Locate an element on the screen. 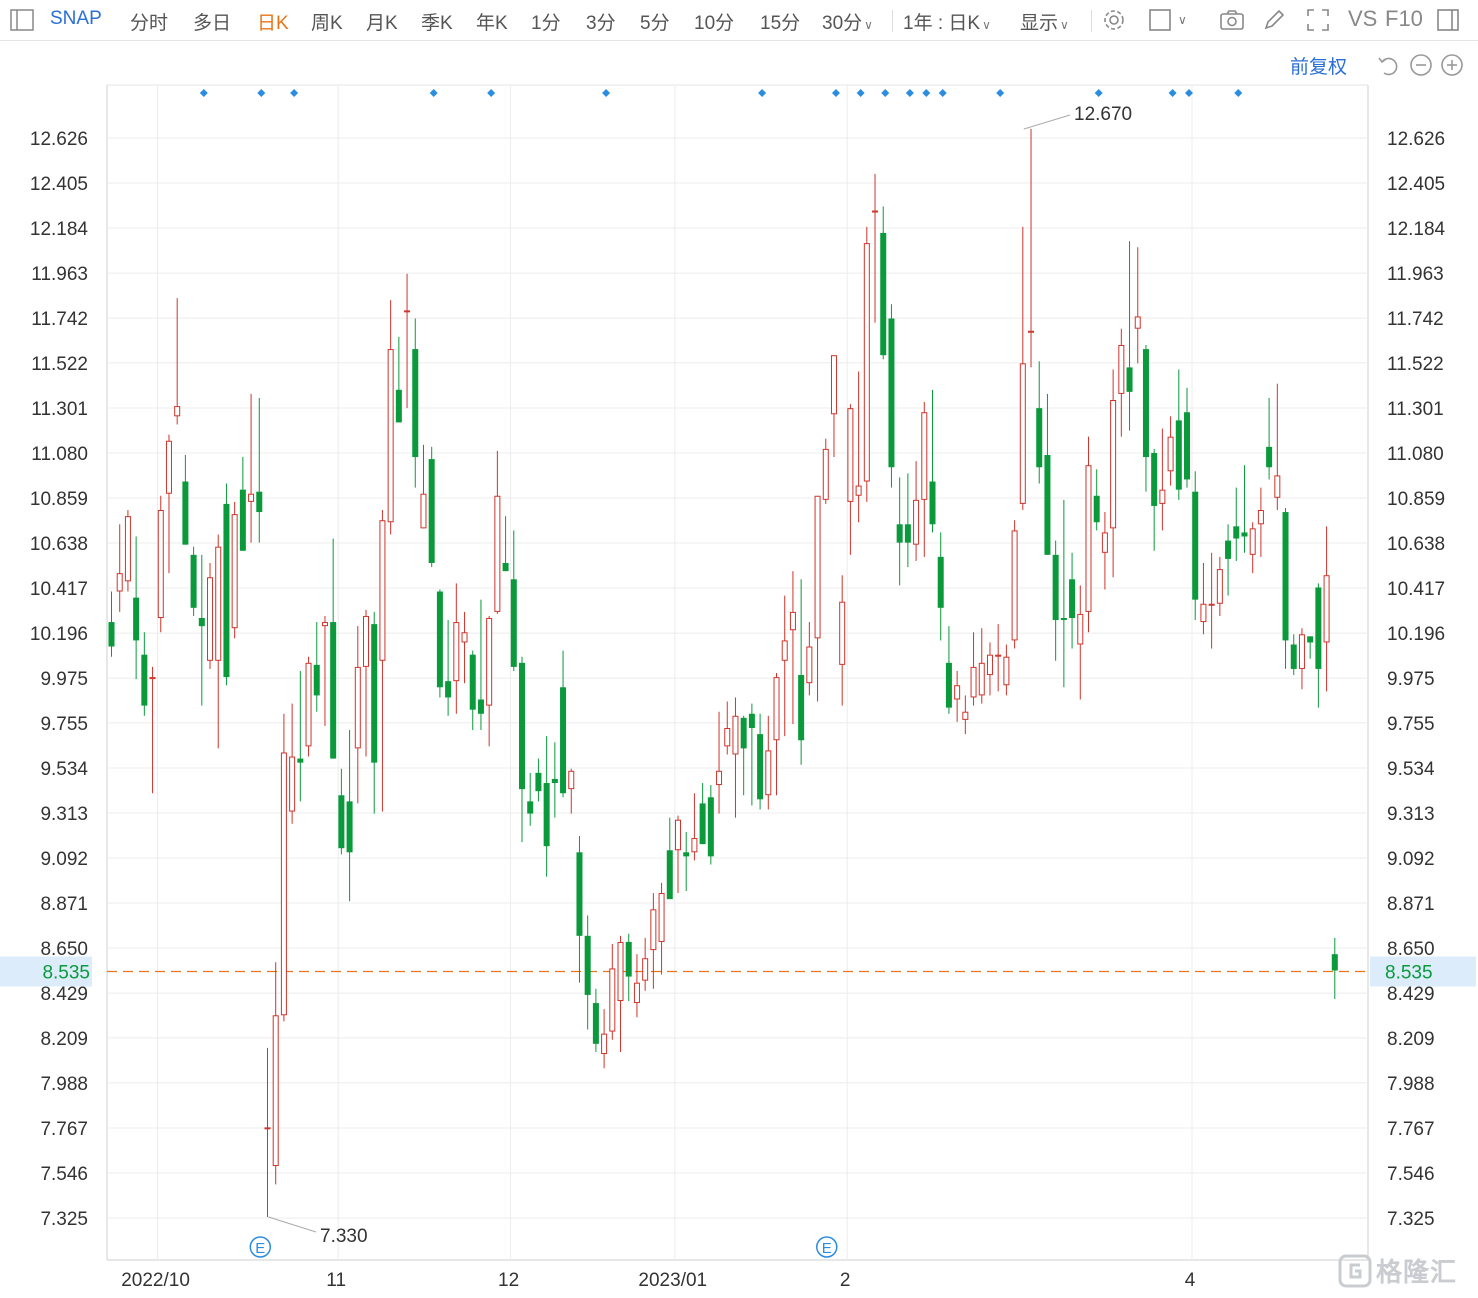 The image size is (1478, 1298). y-tick-label-right: 9.975 is located at coordinates (1411, 679).